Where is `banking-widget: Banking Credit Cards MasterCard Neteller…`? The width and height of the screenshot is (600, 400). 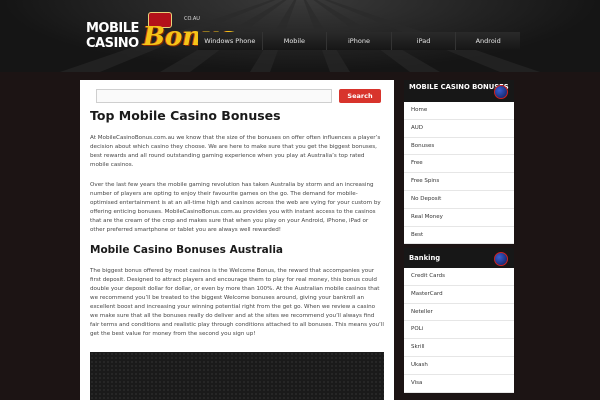 banking-widget: Banking Credit Cards MasterCard Neteller… is located at coordinates (459, 320).